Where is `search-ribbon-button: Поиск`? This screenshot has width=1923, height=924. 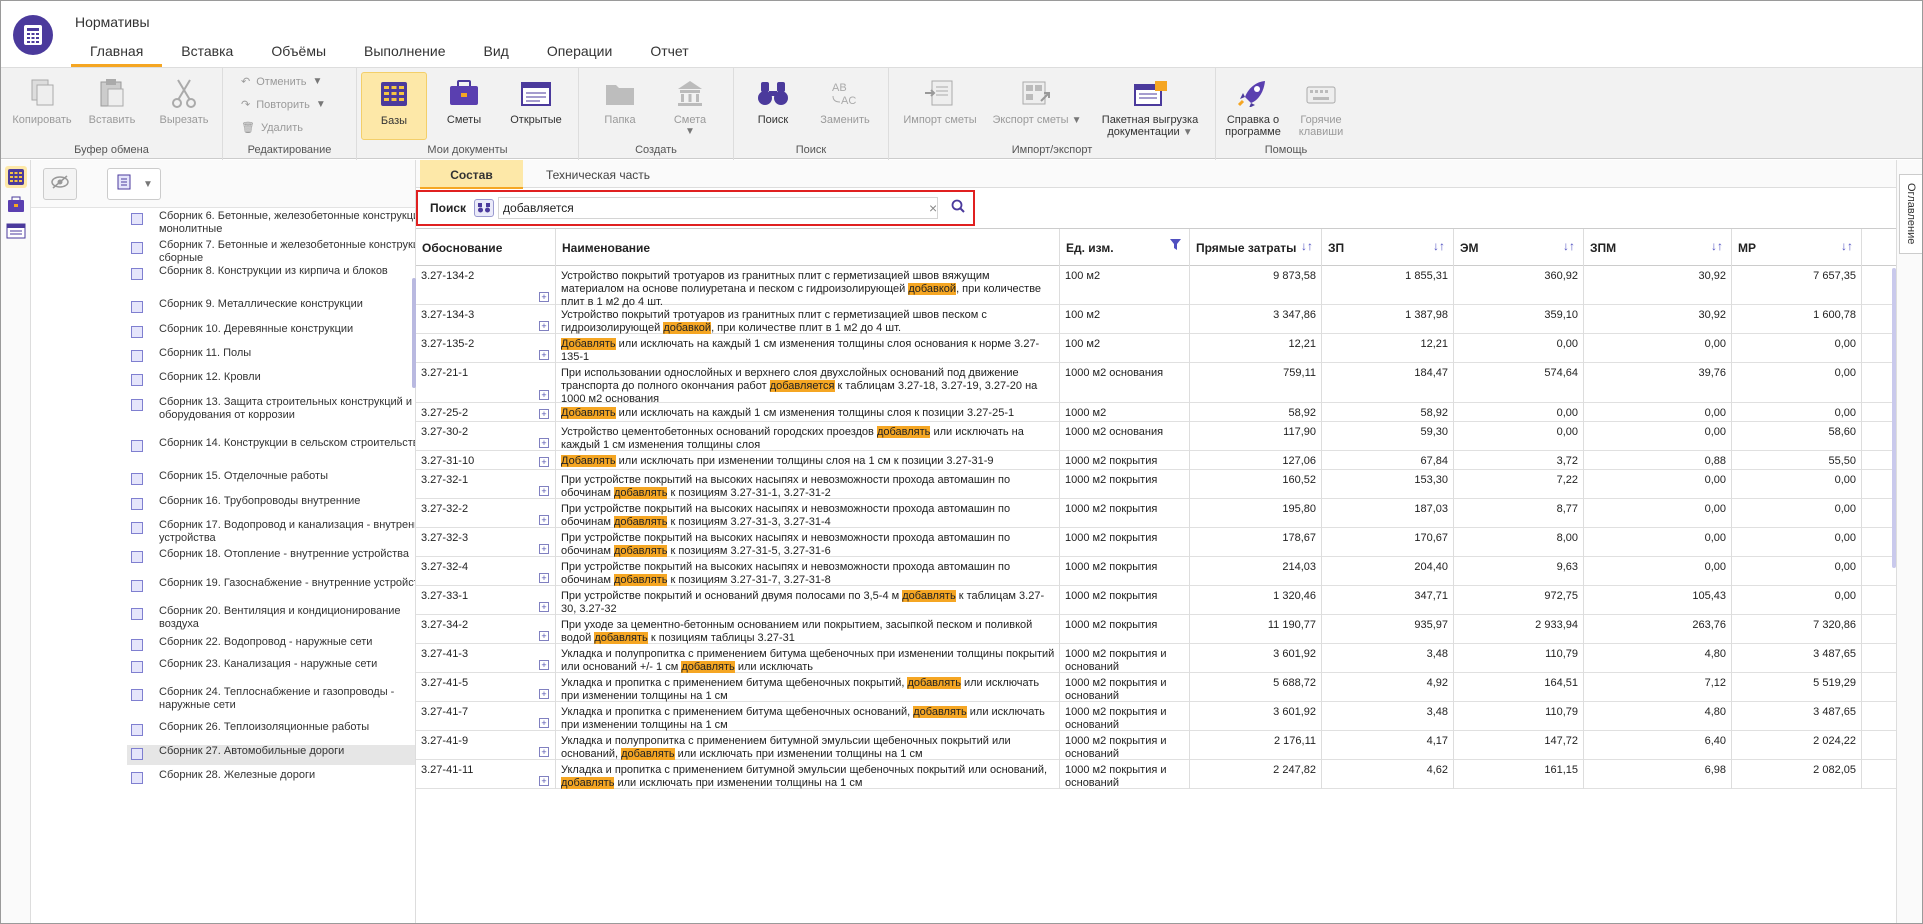
search-ribbon-button: Поиск is located at coordinates (773, 101).